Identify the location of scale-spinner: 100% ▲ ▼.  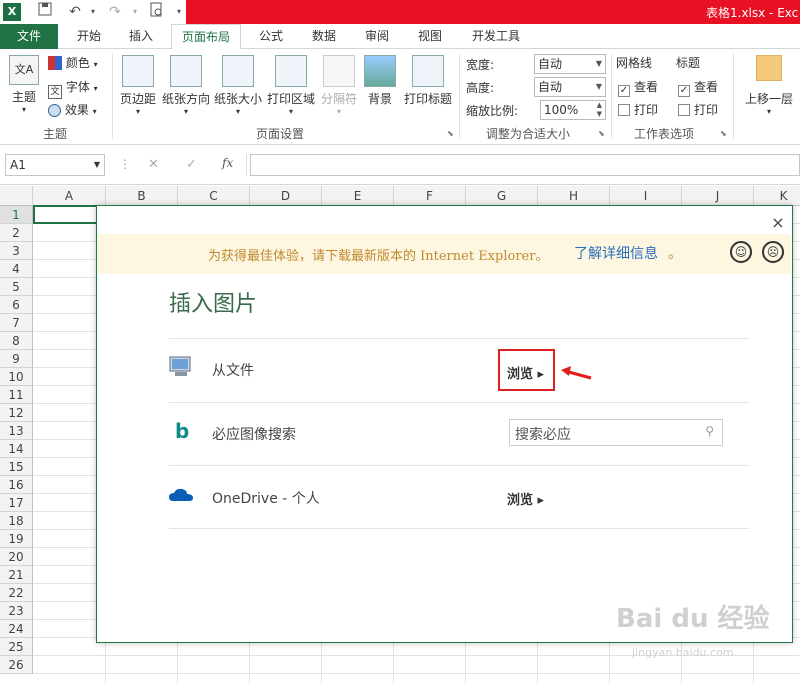
(573, 110).